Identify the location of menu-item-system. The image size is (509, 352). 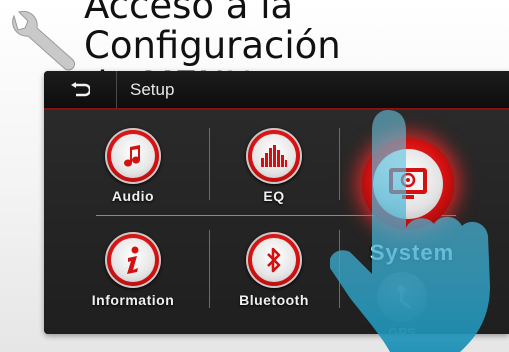
(408, 184).